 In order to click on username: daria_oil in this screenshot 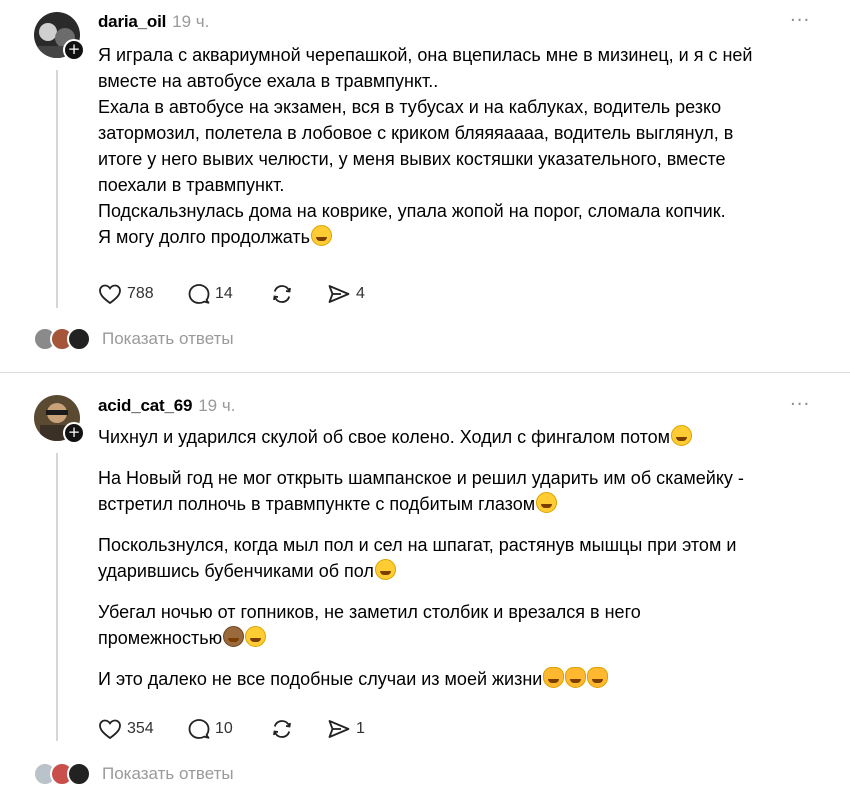, I will do `click(132, 21)`.